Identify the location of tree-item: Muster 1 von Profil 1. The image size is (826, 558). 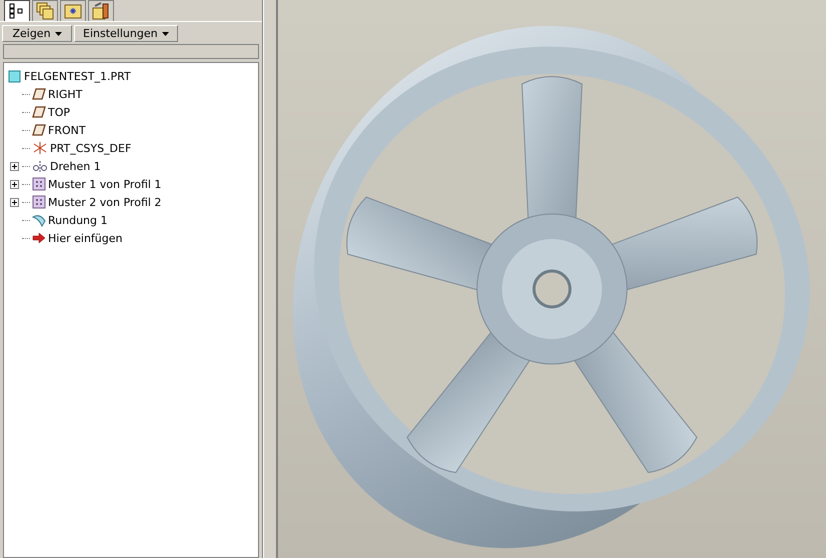
(105, 184).